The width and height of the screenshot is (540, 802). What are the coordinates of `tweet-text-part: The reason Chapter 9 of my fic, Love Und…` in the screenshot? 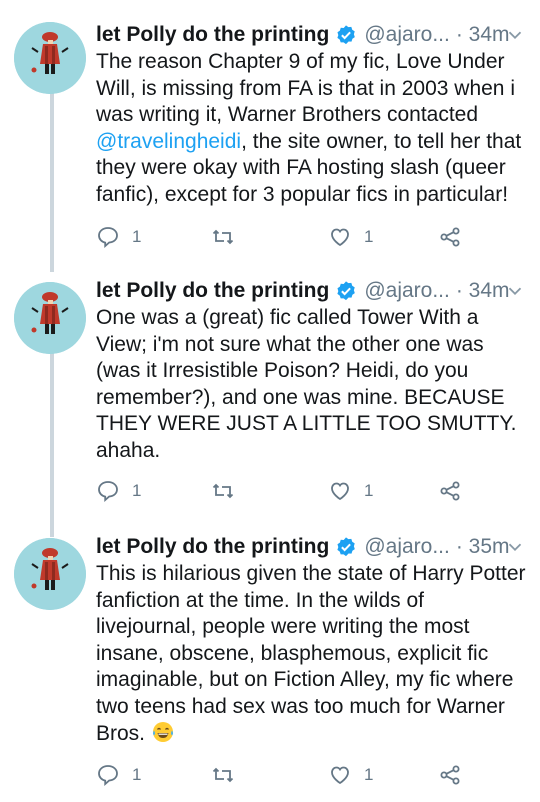 It's located at (305, 88).